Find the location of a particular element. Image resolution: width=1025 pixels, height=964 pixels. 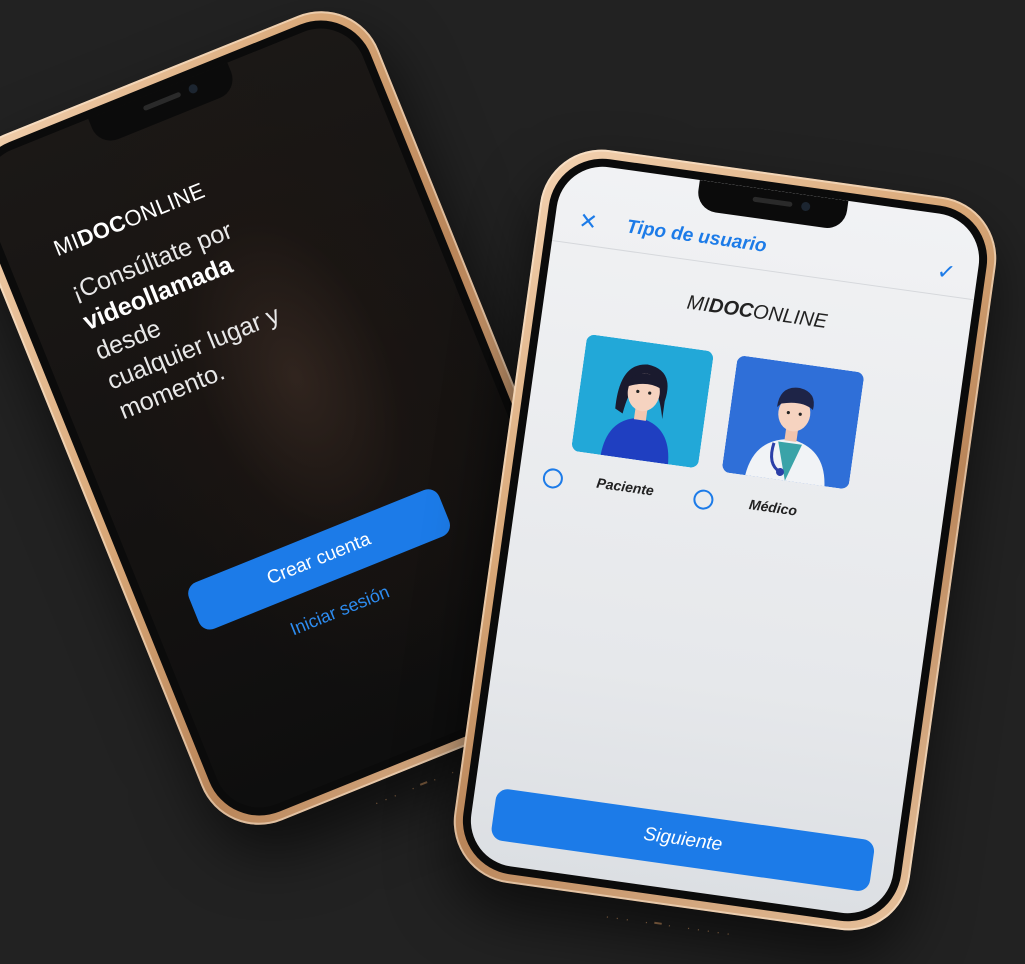

doctor-radio is located at coordinates (703, 499).